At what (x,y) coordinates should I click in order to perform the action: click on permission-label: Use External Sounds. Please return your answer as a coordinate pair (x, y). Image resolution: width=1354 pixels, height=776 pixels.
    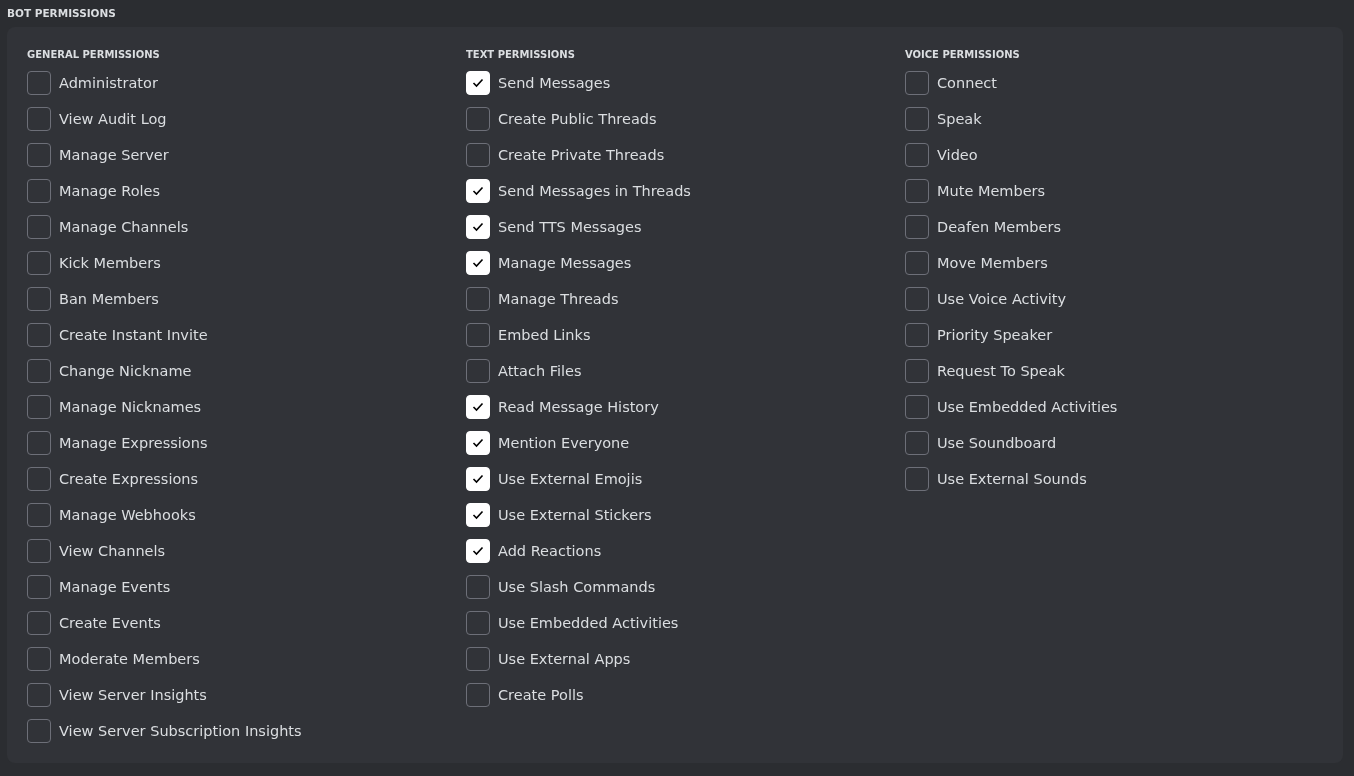
    Looking at the image, I should click on (1012, 479).